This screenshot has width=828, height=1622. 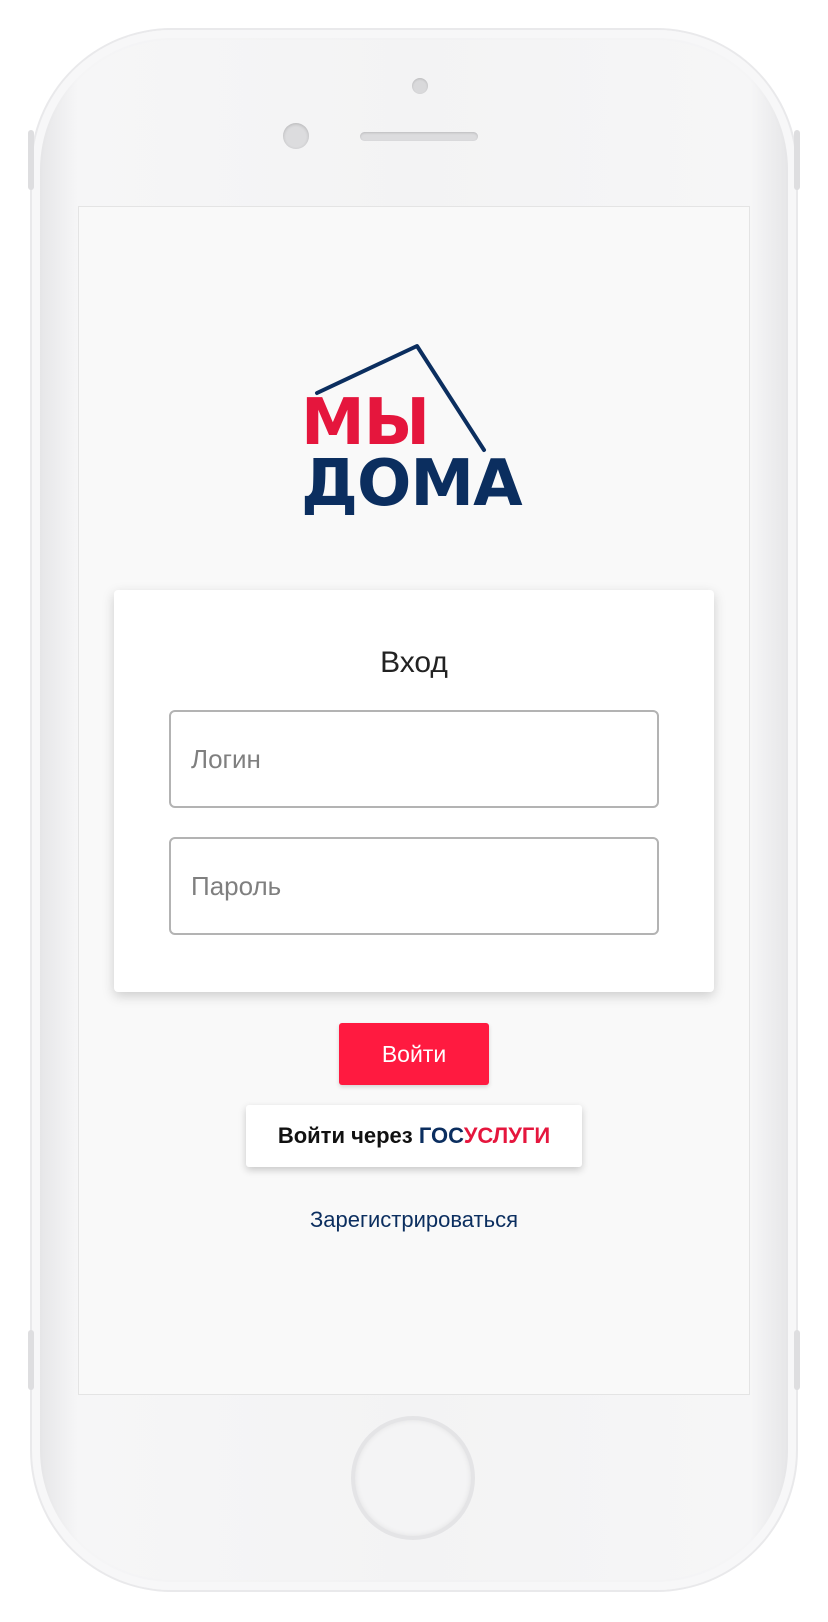 I want to click on phone-side-button-left, so click(x=31, y=160).